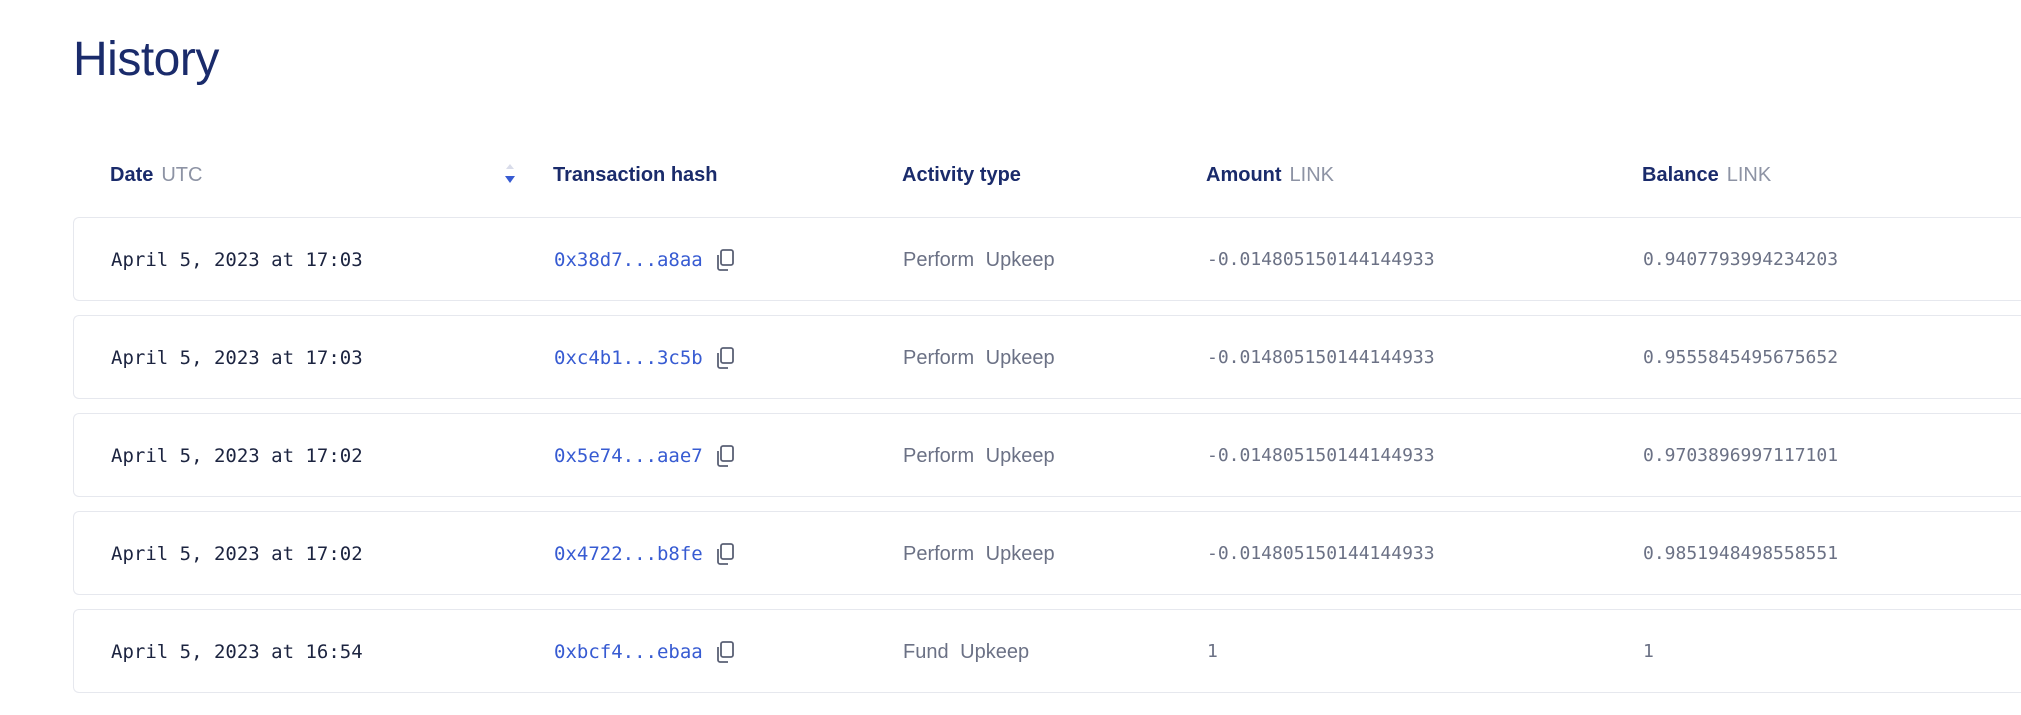  What do you see at coordinates (510, 175) in the screenshot?
I see `sort-descending-icon` at bounding box center [510, 175].